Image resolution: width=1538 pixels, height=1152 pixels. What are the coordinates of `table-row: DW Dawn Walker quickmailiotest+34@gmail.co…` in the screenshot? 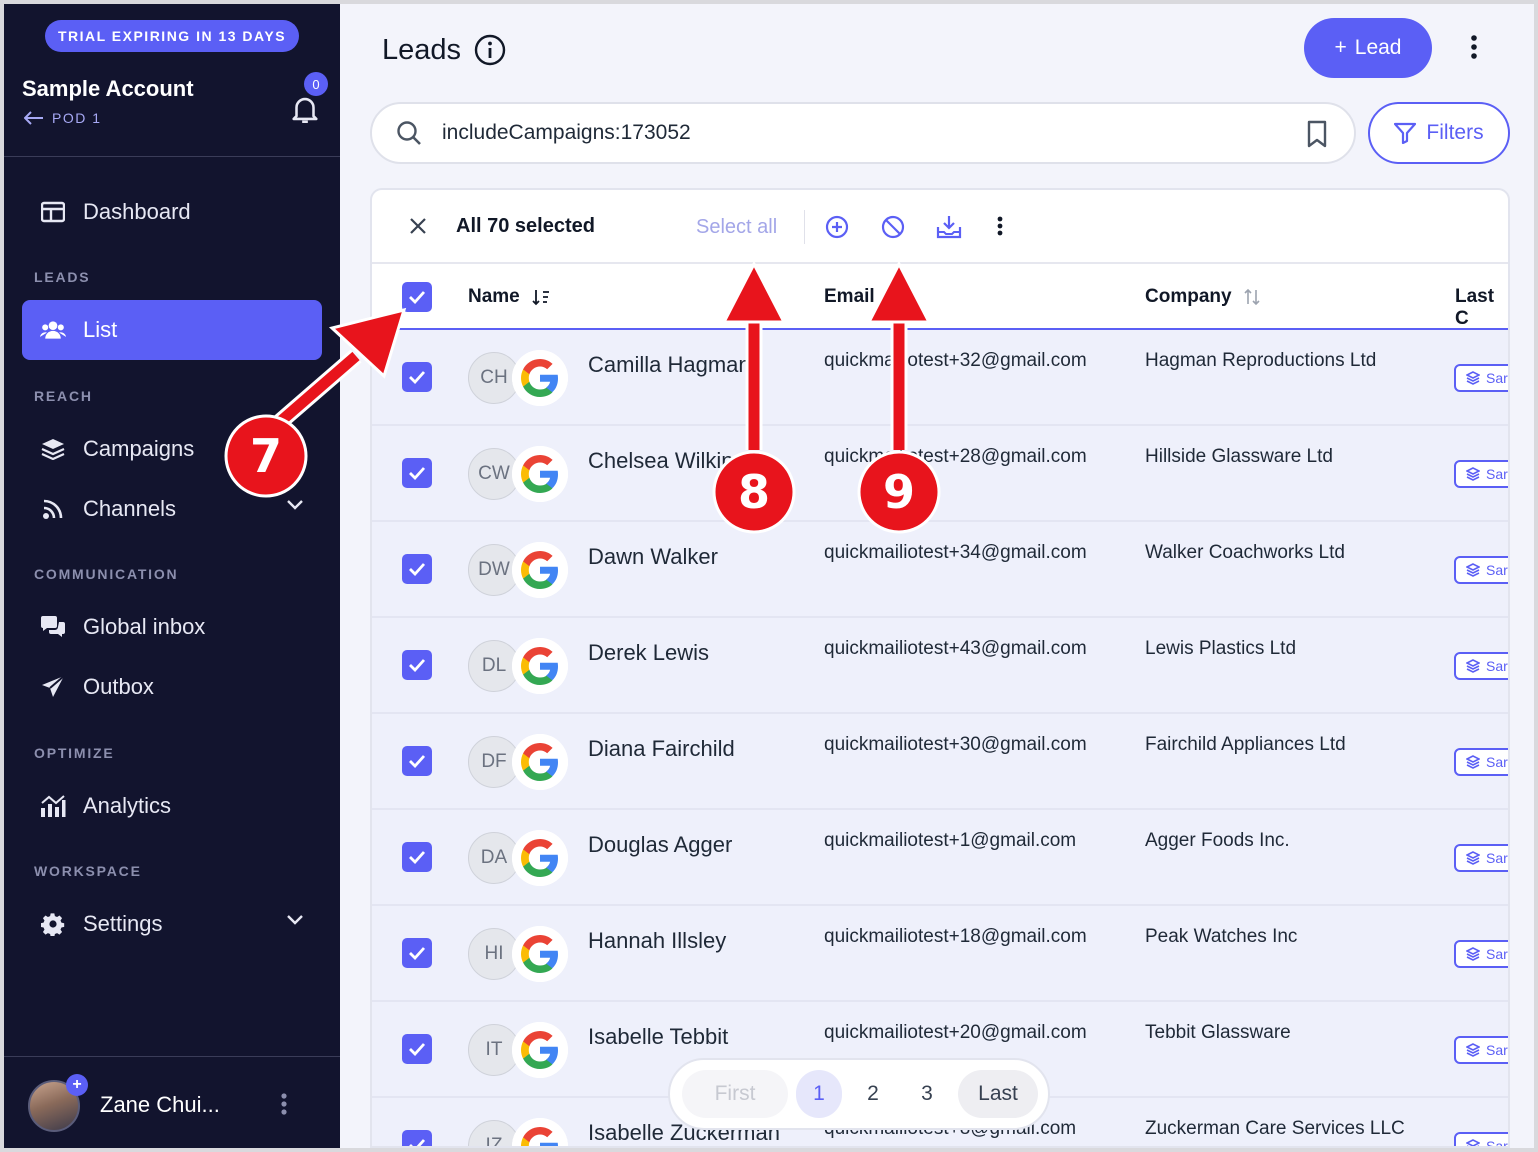 It's located at (940, 570).